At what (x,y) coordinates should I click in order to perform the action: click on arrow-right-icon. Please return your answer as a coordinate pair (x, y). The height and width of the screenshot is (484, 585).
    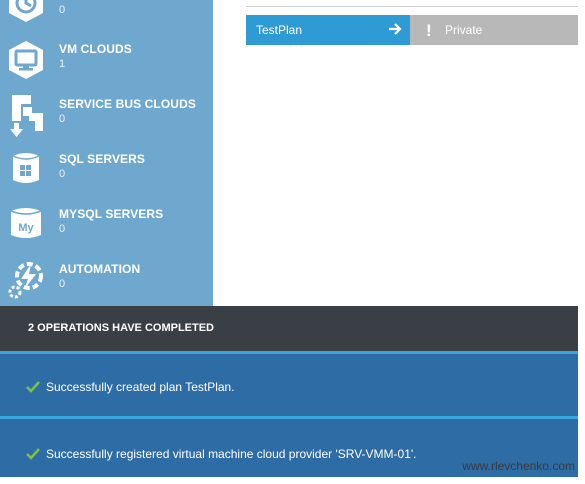
    Looking at the image, I should click on (395, 29).